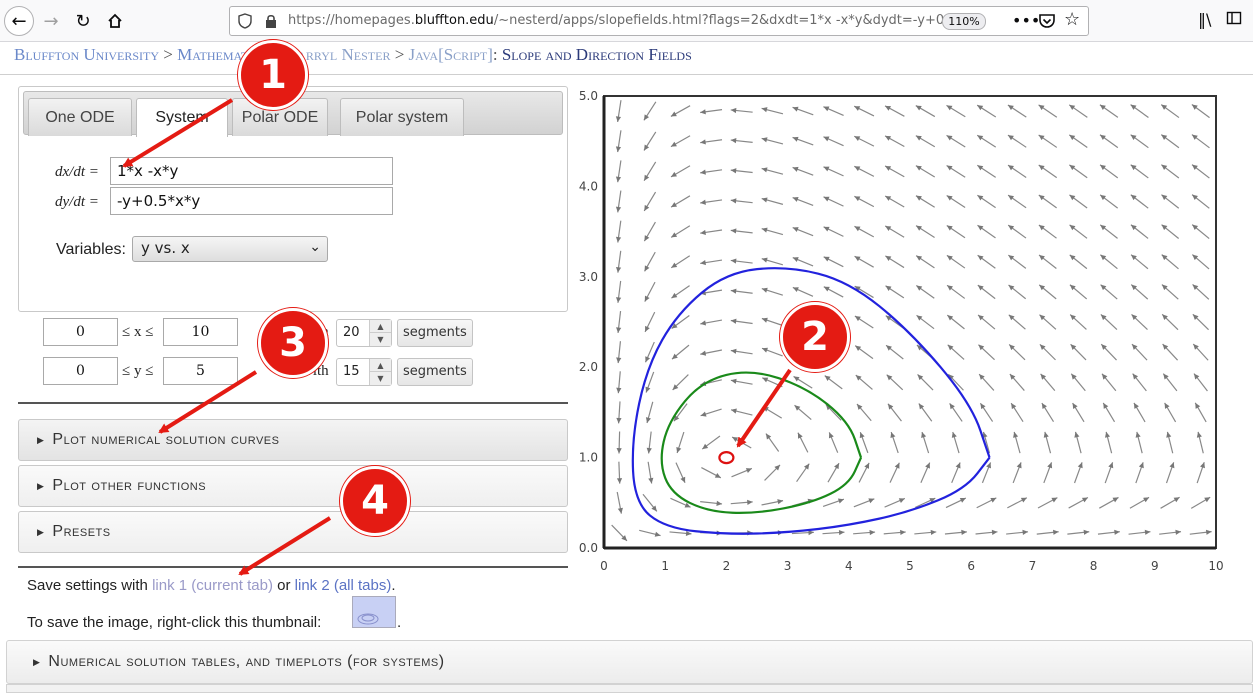 This screenshot has height=693, width=1253. What do you see at coordinates (200, 371) in the screenshot?
I see `y-max-input: 5` at bounding box center [200, 371].